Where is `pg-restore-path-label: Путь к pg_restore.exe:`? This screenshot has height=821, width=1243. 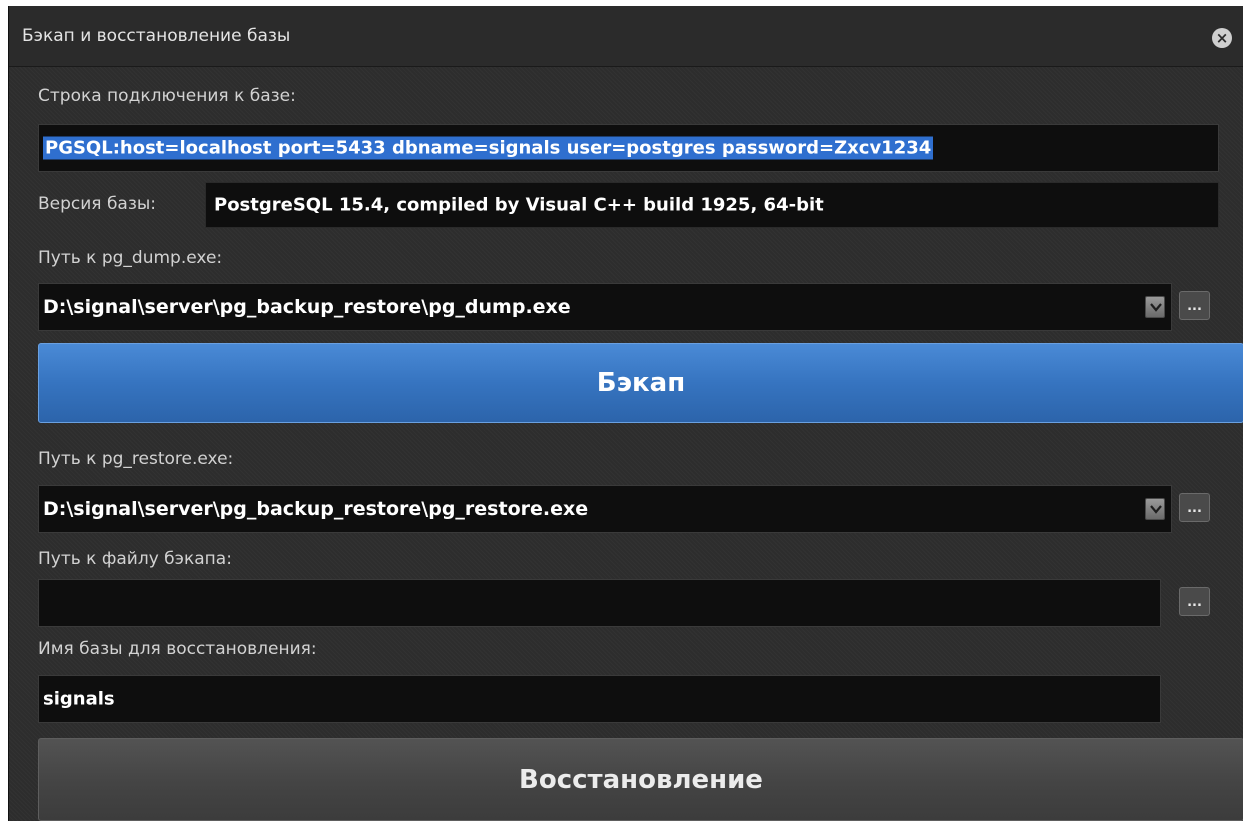 pg-restore-path-label: Путь к pg_restore.exe: is located at coordinates (136, 459).